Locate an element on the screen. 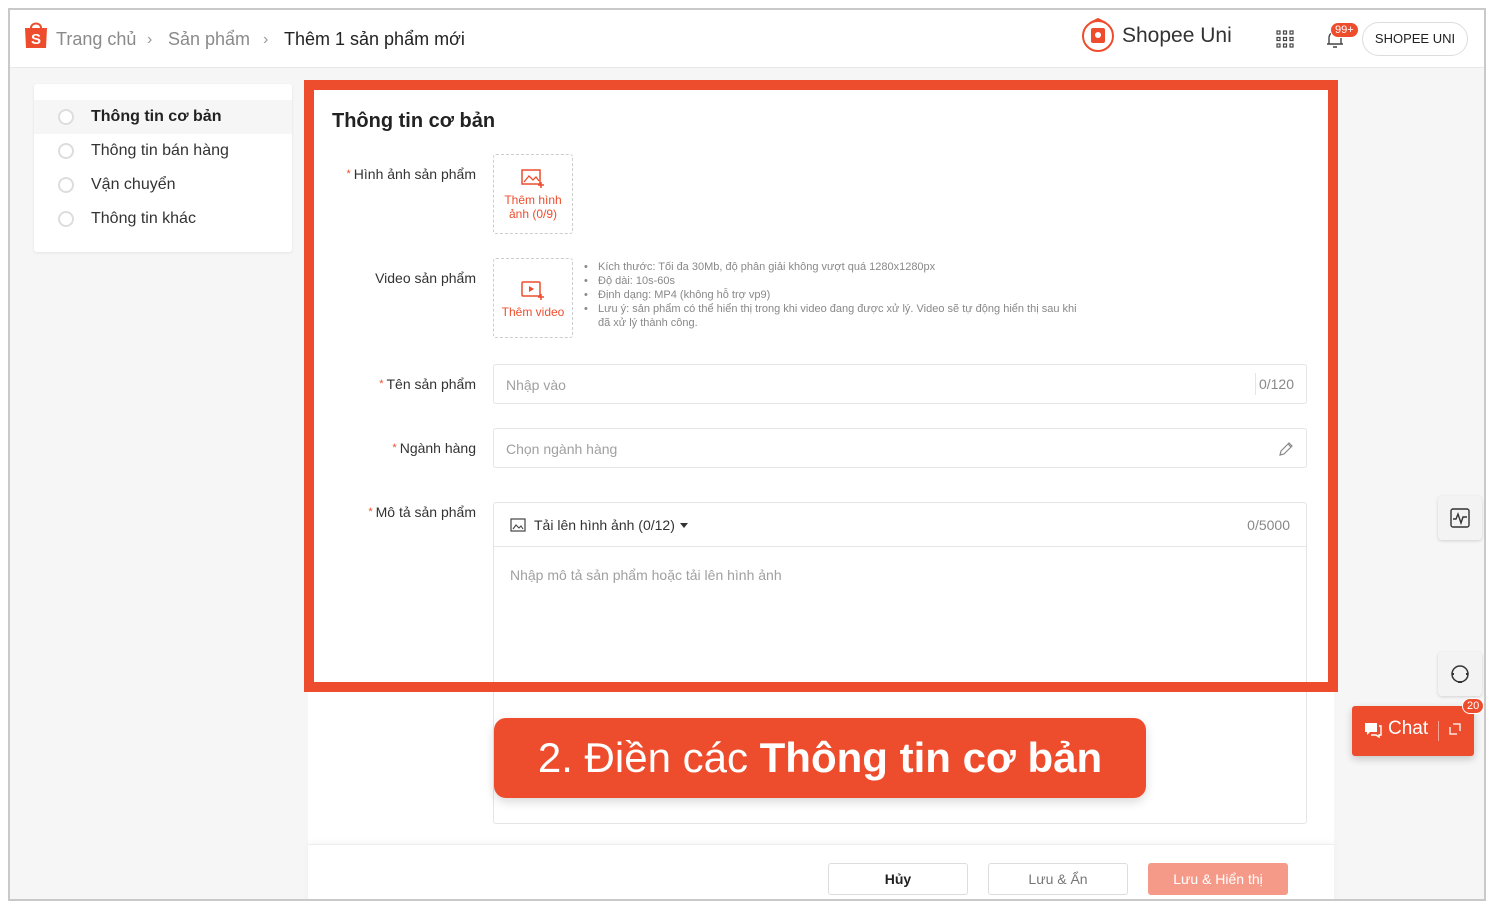  pulse-icon is located at coordinates (1460, 518).